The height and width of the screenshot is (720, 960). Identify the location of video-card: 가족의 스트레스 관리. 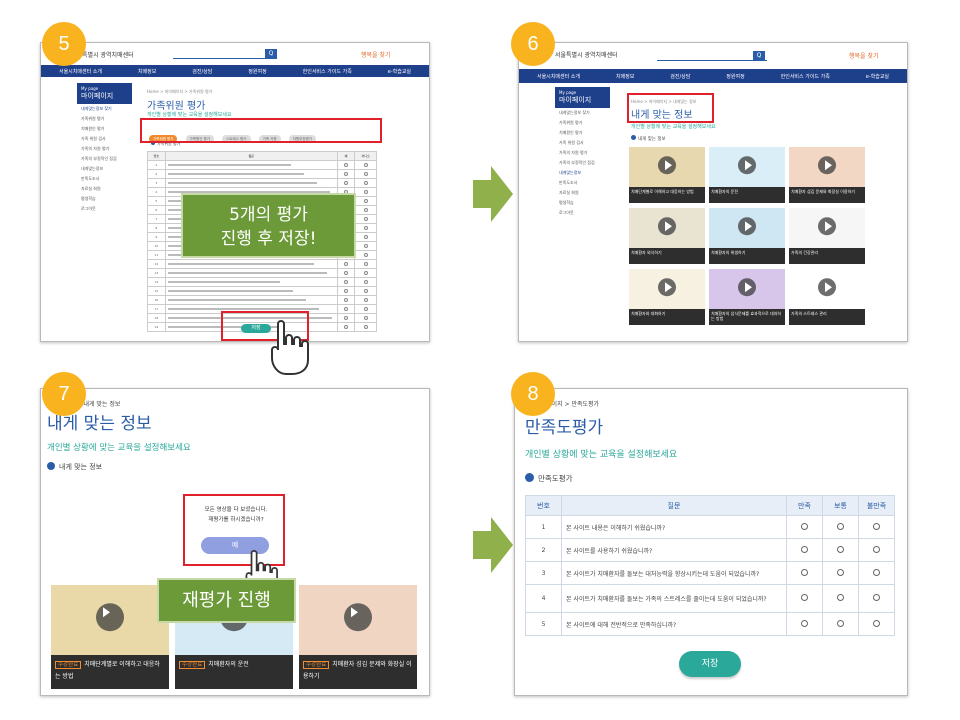
(827, 297).